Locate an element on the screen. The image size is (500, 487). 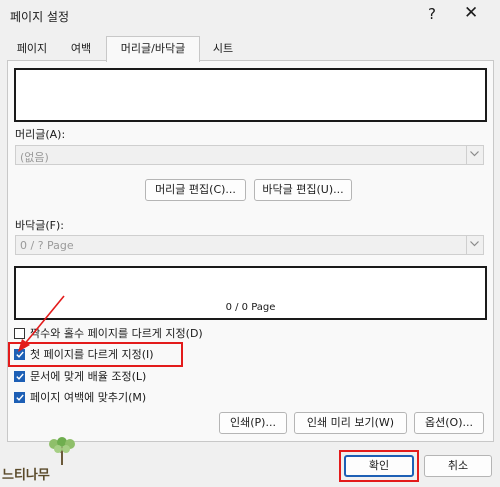
logo-text: 느티나무 is located at coordinates (26, 475).